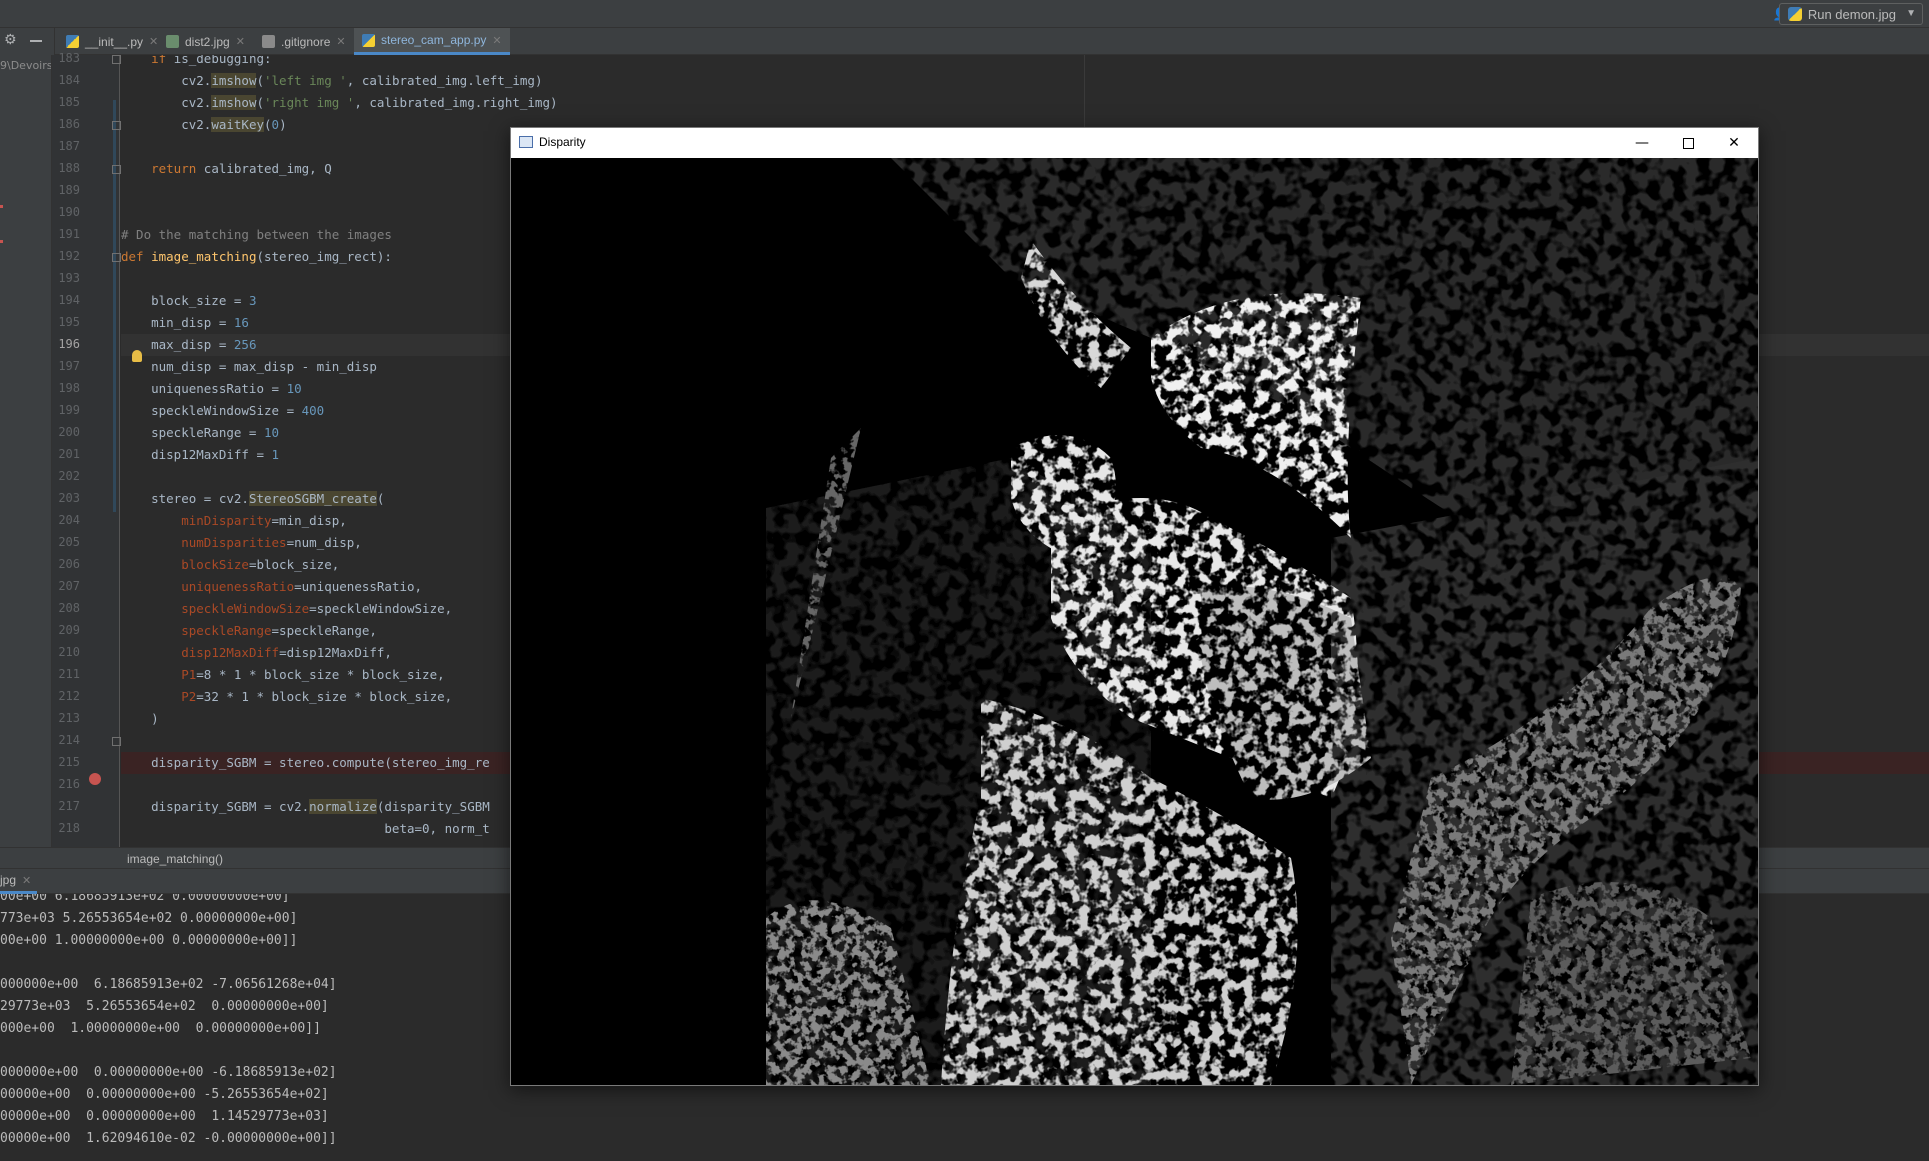 Image resolution: width=1929 pixels, height=1161 pixels. What do you see at coordinates (256, 235) in the screenshot?
I see `code-line: # Do the matching between the images` at bounding box center [256, 235].